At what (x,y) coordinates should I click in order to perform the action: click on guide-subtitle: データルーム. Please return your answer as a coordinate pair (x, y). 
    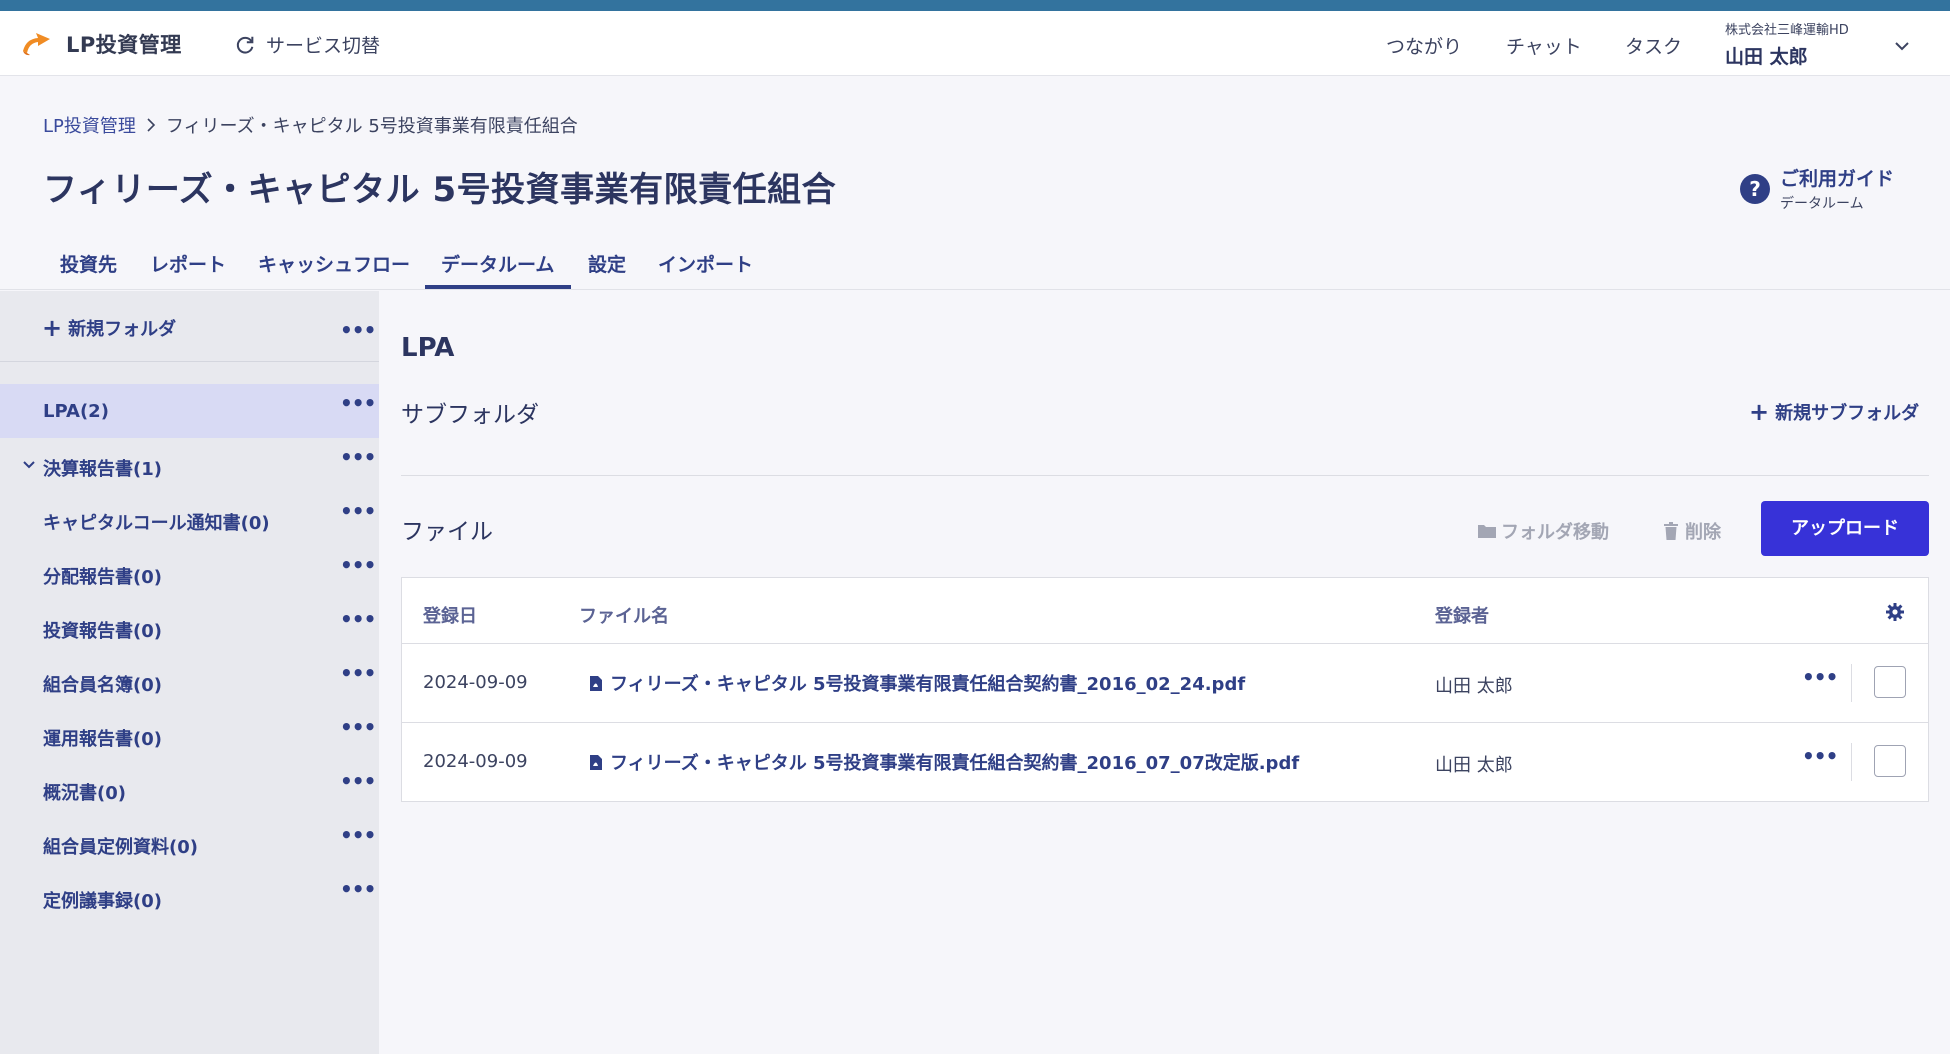
    Looking at the image, I should click on (1822, 204).